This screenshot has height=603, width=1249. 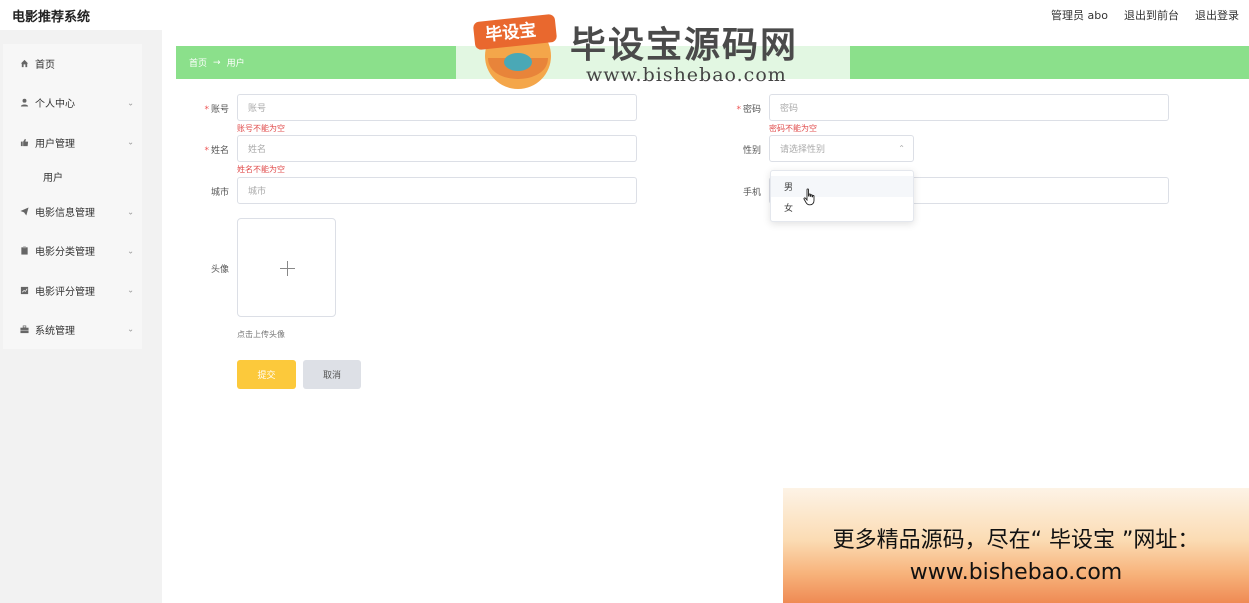 I want to click on gender-dropdown: 男 女, so click(x=842, y=196).